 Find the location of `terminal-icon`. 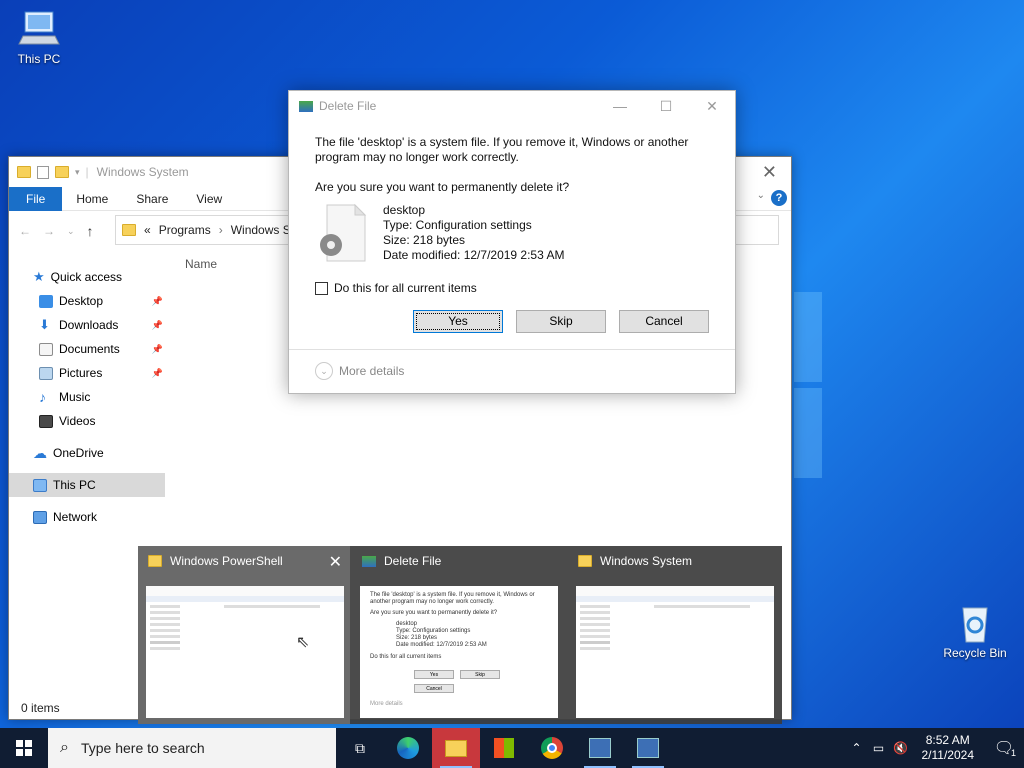

terminal-icon is located at coordinates (600, 748).